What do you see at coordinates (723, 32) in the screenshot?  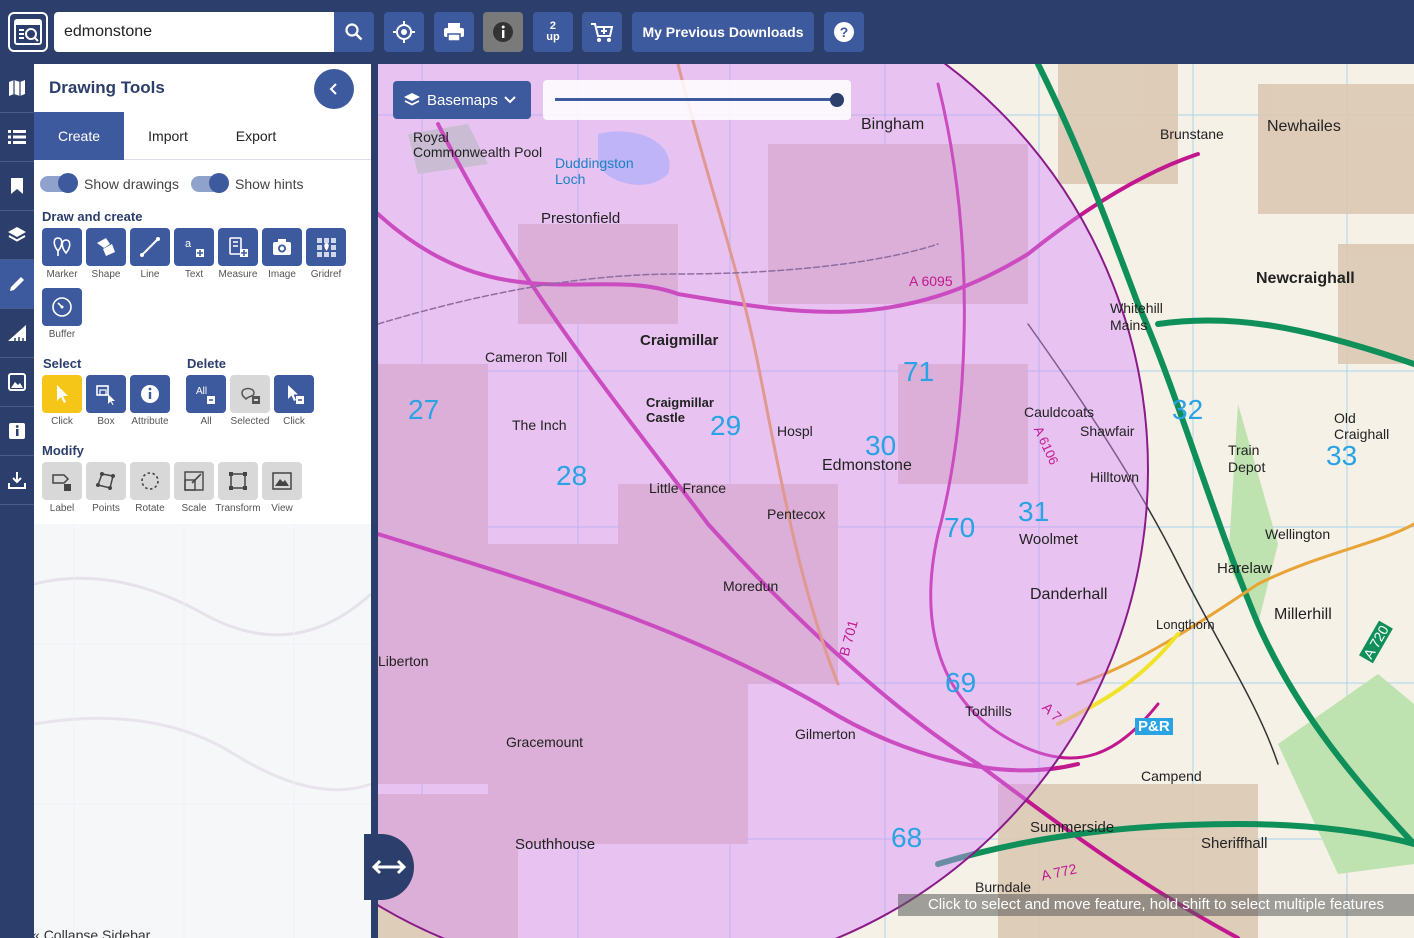 I see `previous-downloads-button: My Previous Downloads` at bounding box center [723, 32].